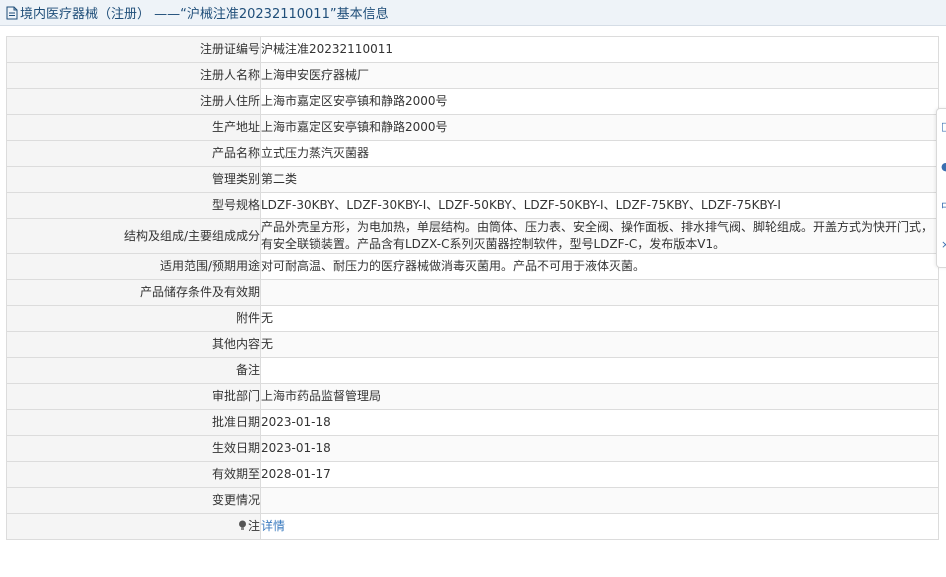  Describe the element at coordinates (943, 207) in the screenshot. I see `chinese-char-icon: 中` at that location.